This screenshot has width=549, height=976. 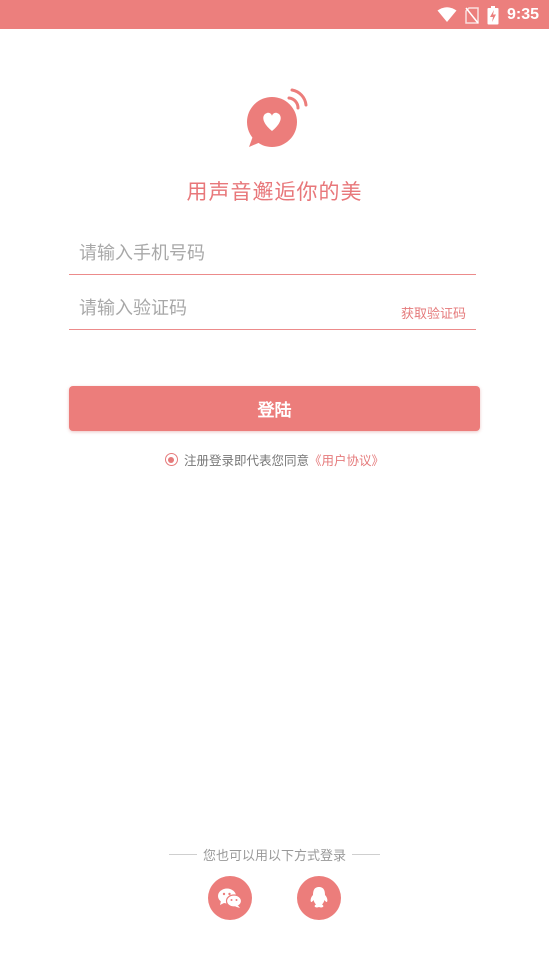 What do you see at coordinates (522, 14) in the screenshot?
I see `status-time: 9:35` at bounding box center [522, 14].